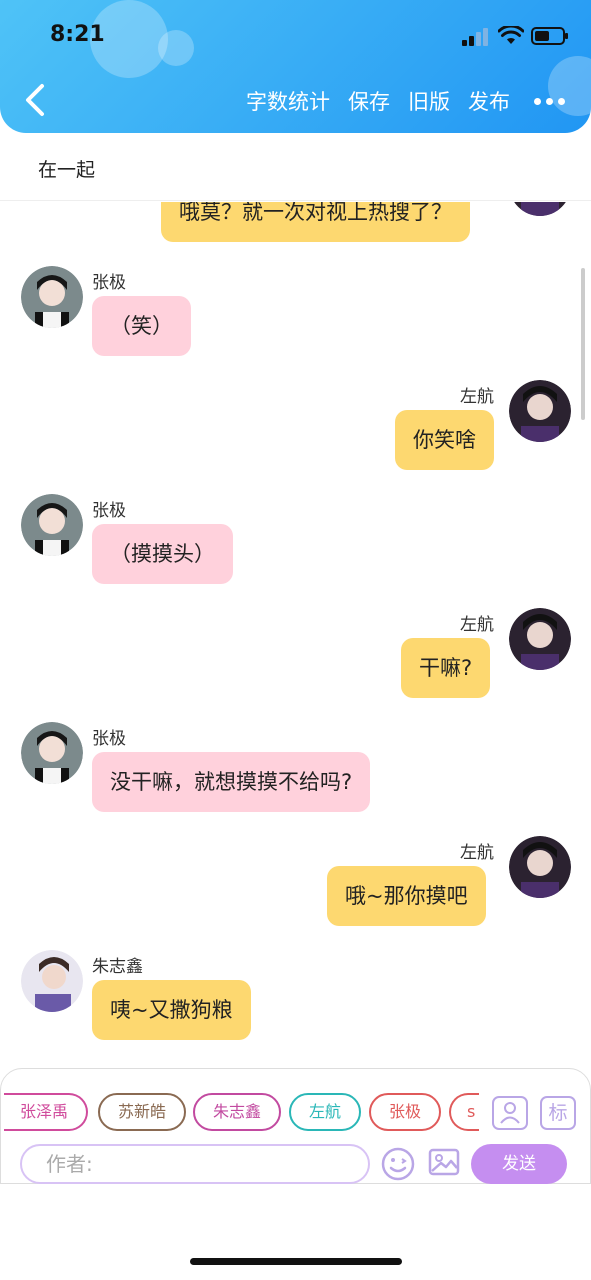  What do you see at coordinates (511, 35) in the screenshot?
I see `wifi-icon` at bounding box center [511, 35].